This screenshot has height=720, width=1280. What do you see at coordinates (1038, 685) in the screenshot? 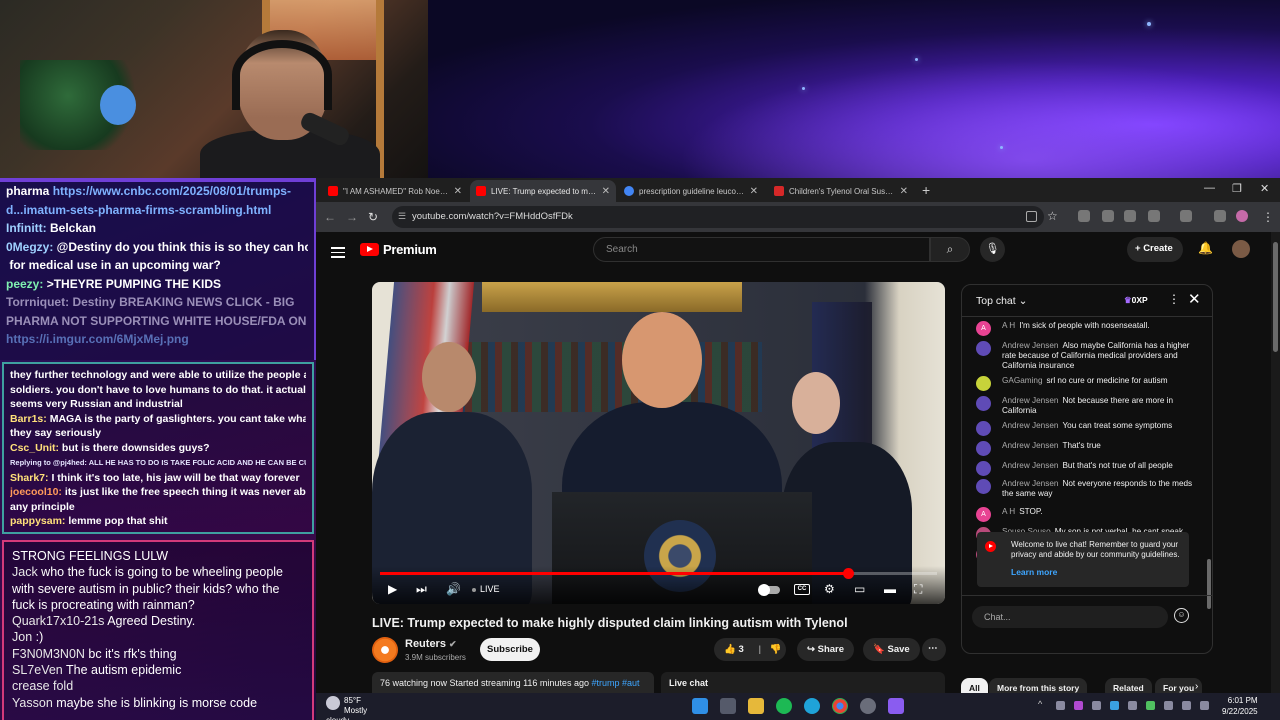
I see `chip-more-from-story: More from this story` at bounding box center [1038, 685].